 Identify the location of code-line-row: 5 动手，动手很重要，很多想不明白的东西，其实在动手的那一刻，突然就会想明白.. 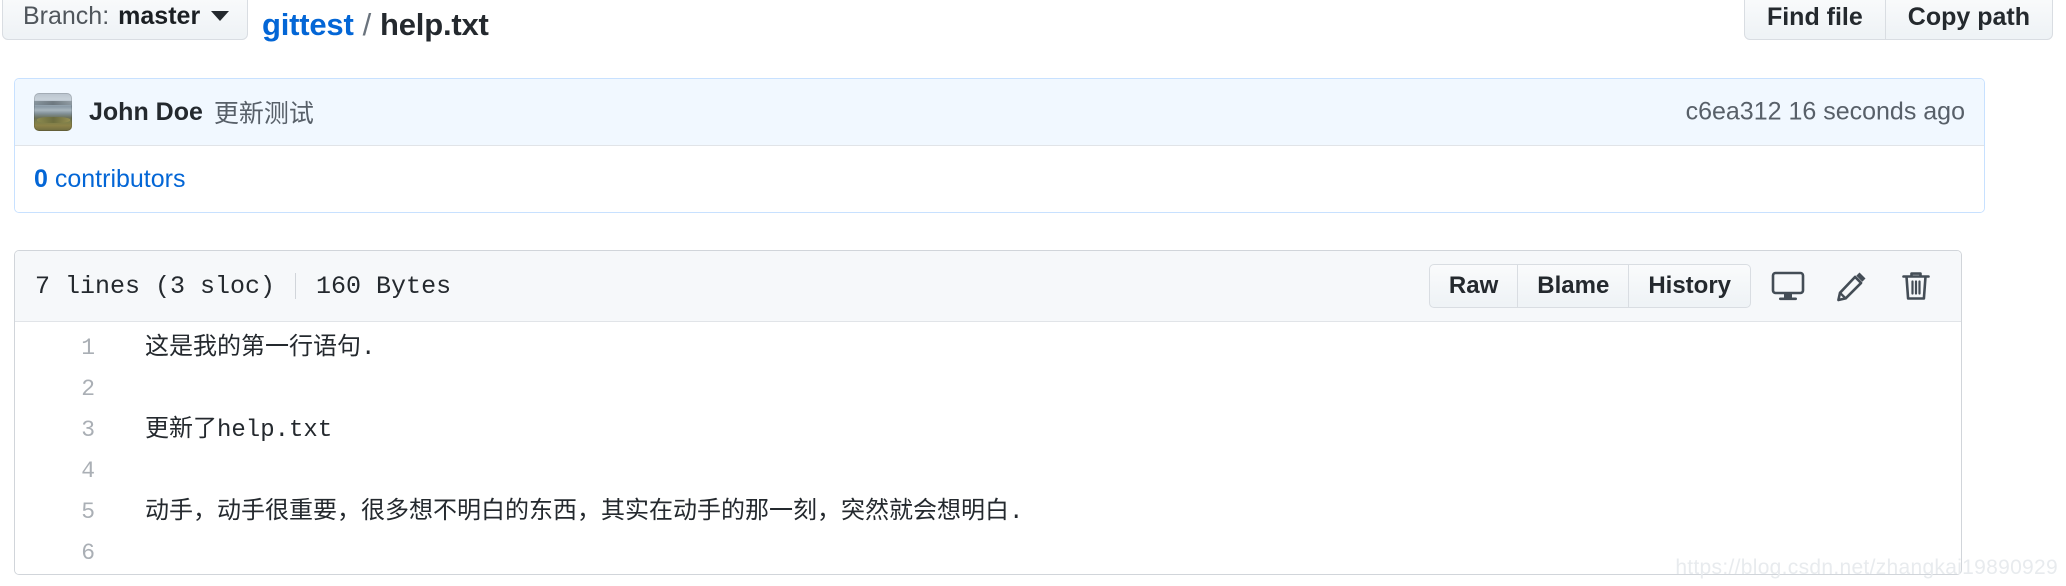
(988, 512).